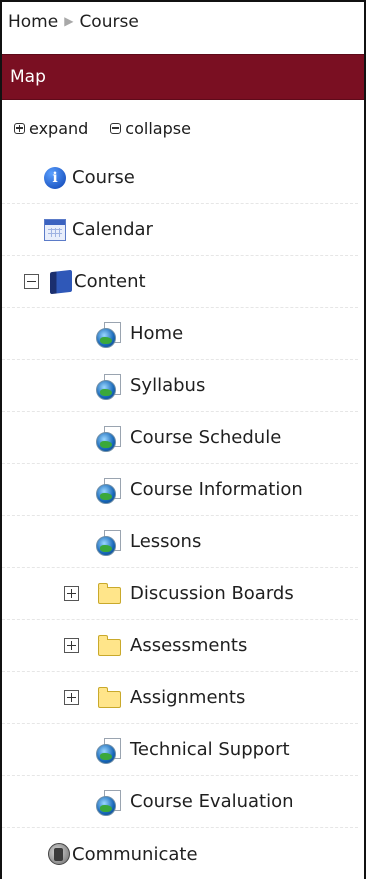  I want to click on tree-item-label: Home, so click(157, 333).